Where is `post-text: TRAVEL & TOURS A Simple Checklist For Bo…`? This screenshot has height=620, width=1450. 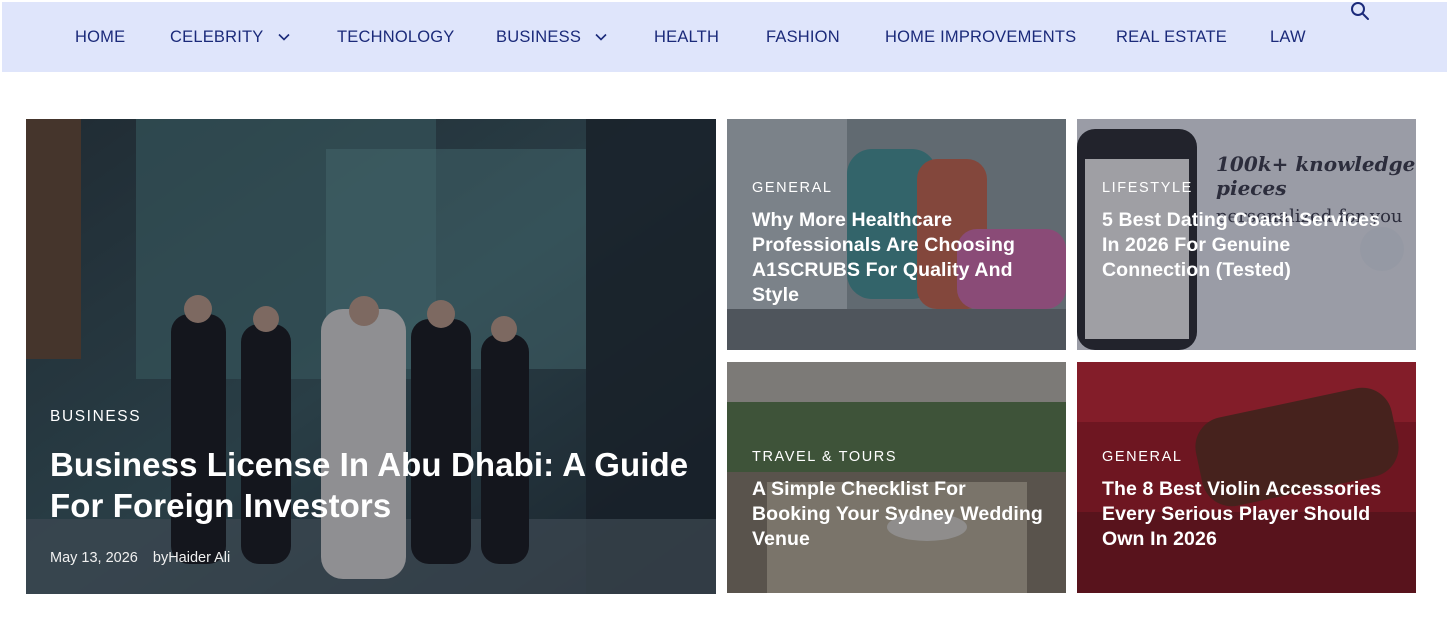 post-text: TRAVEL & TOURS A Simple Checklist For Bo… is located at coordinates (900, 500).